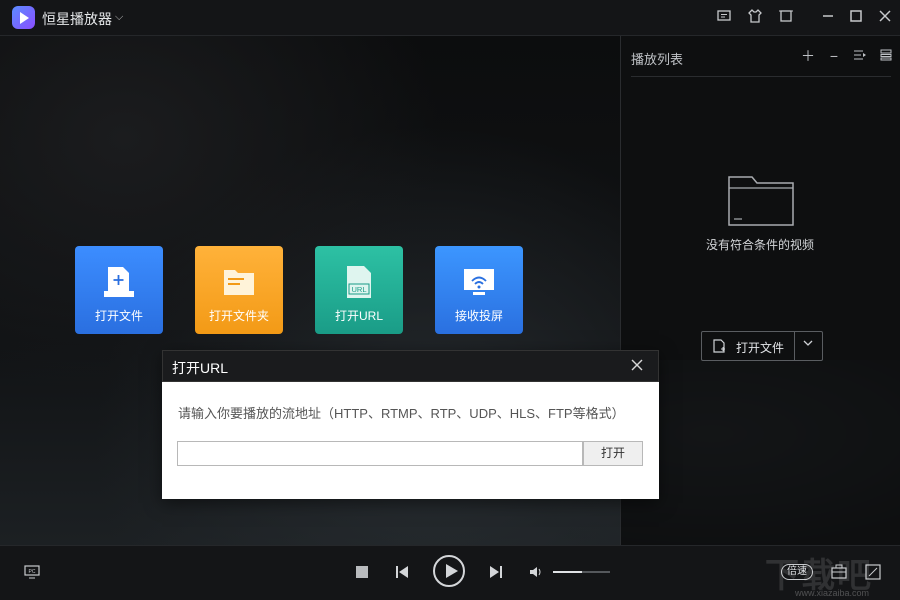  What do you see at coordinates (478, 316) in the screenshot?
I see `receive-cast-label: 接收投屏` at bounding box center [478, 316].